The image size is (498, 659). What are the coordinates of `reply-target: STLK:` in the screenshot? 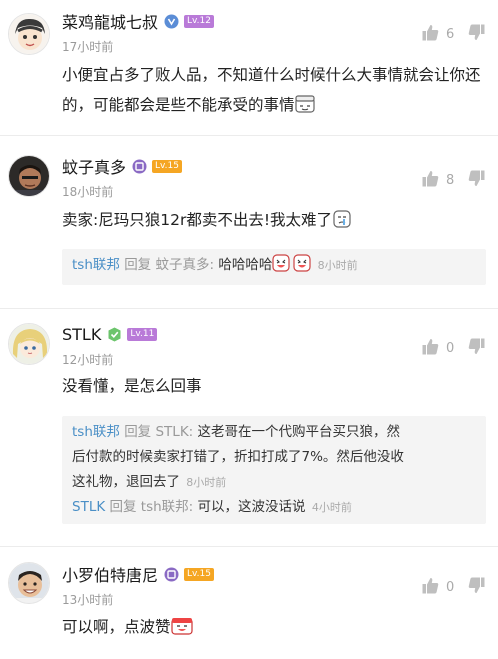 It's located at (174, 432).